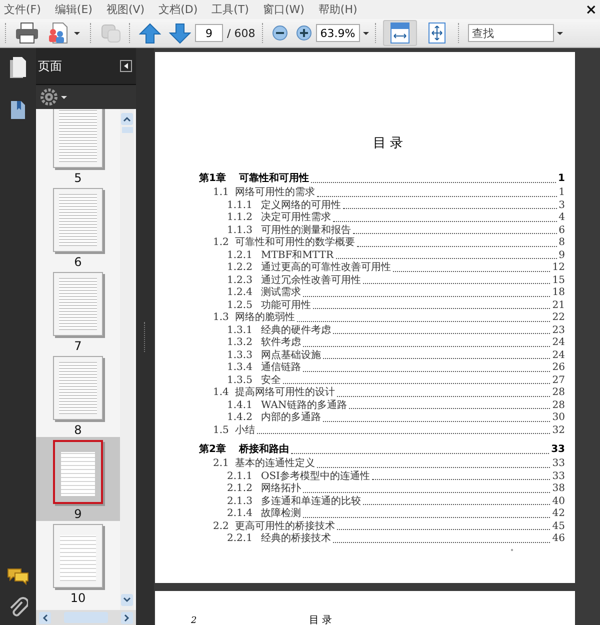  I want to click on toc-title-text: 通过冗余性改善可用性, so click(311, 280).